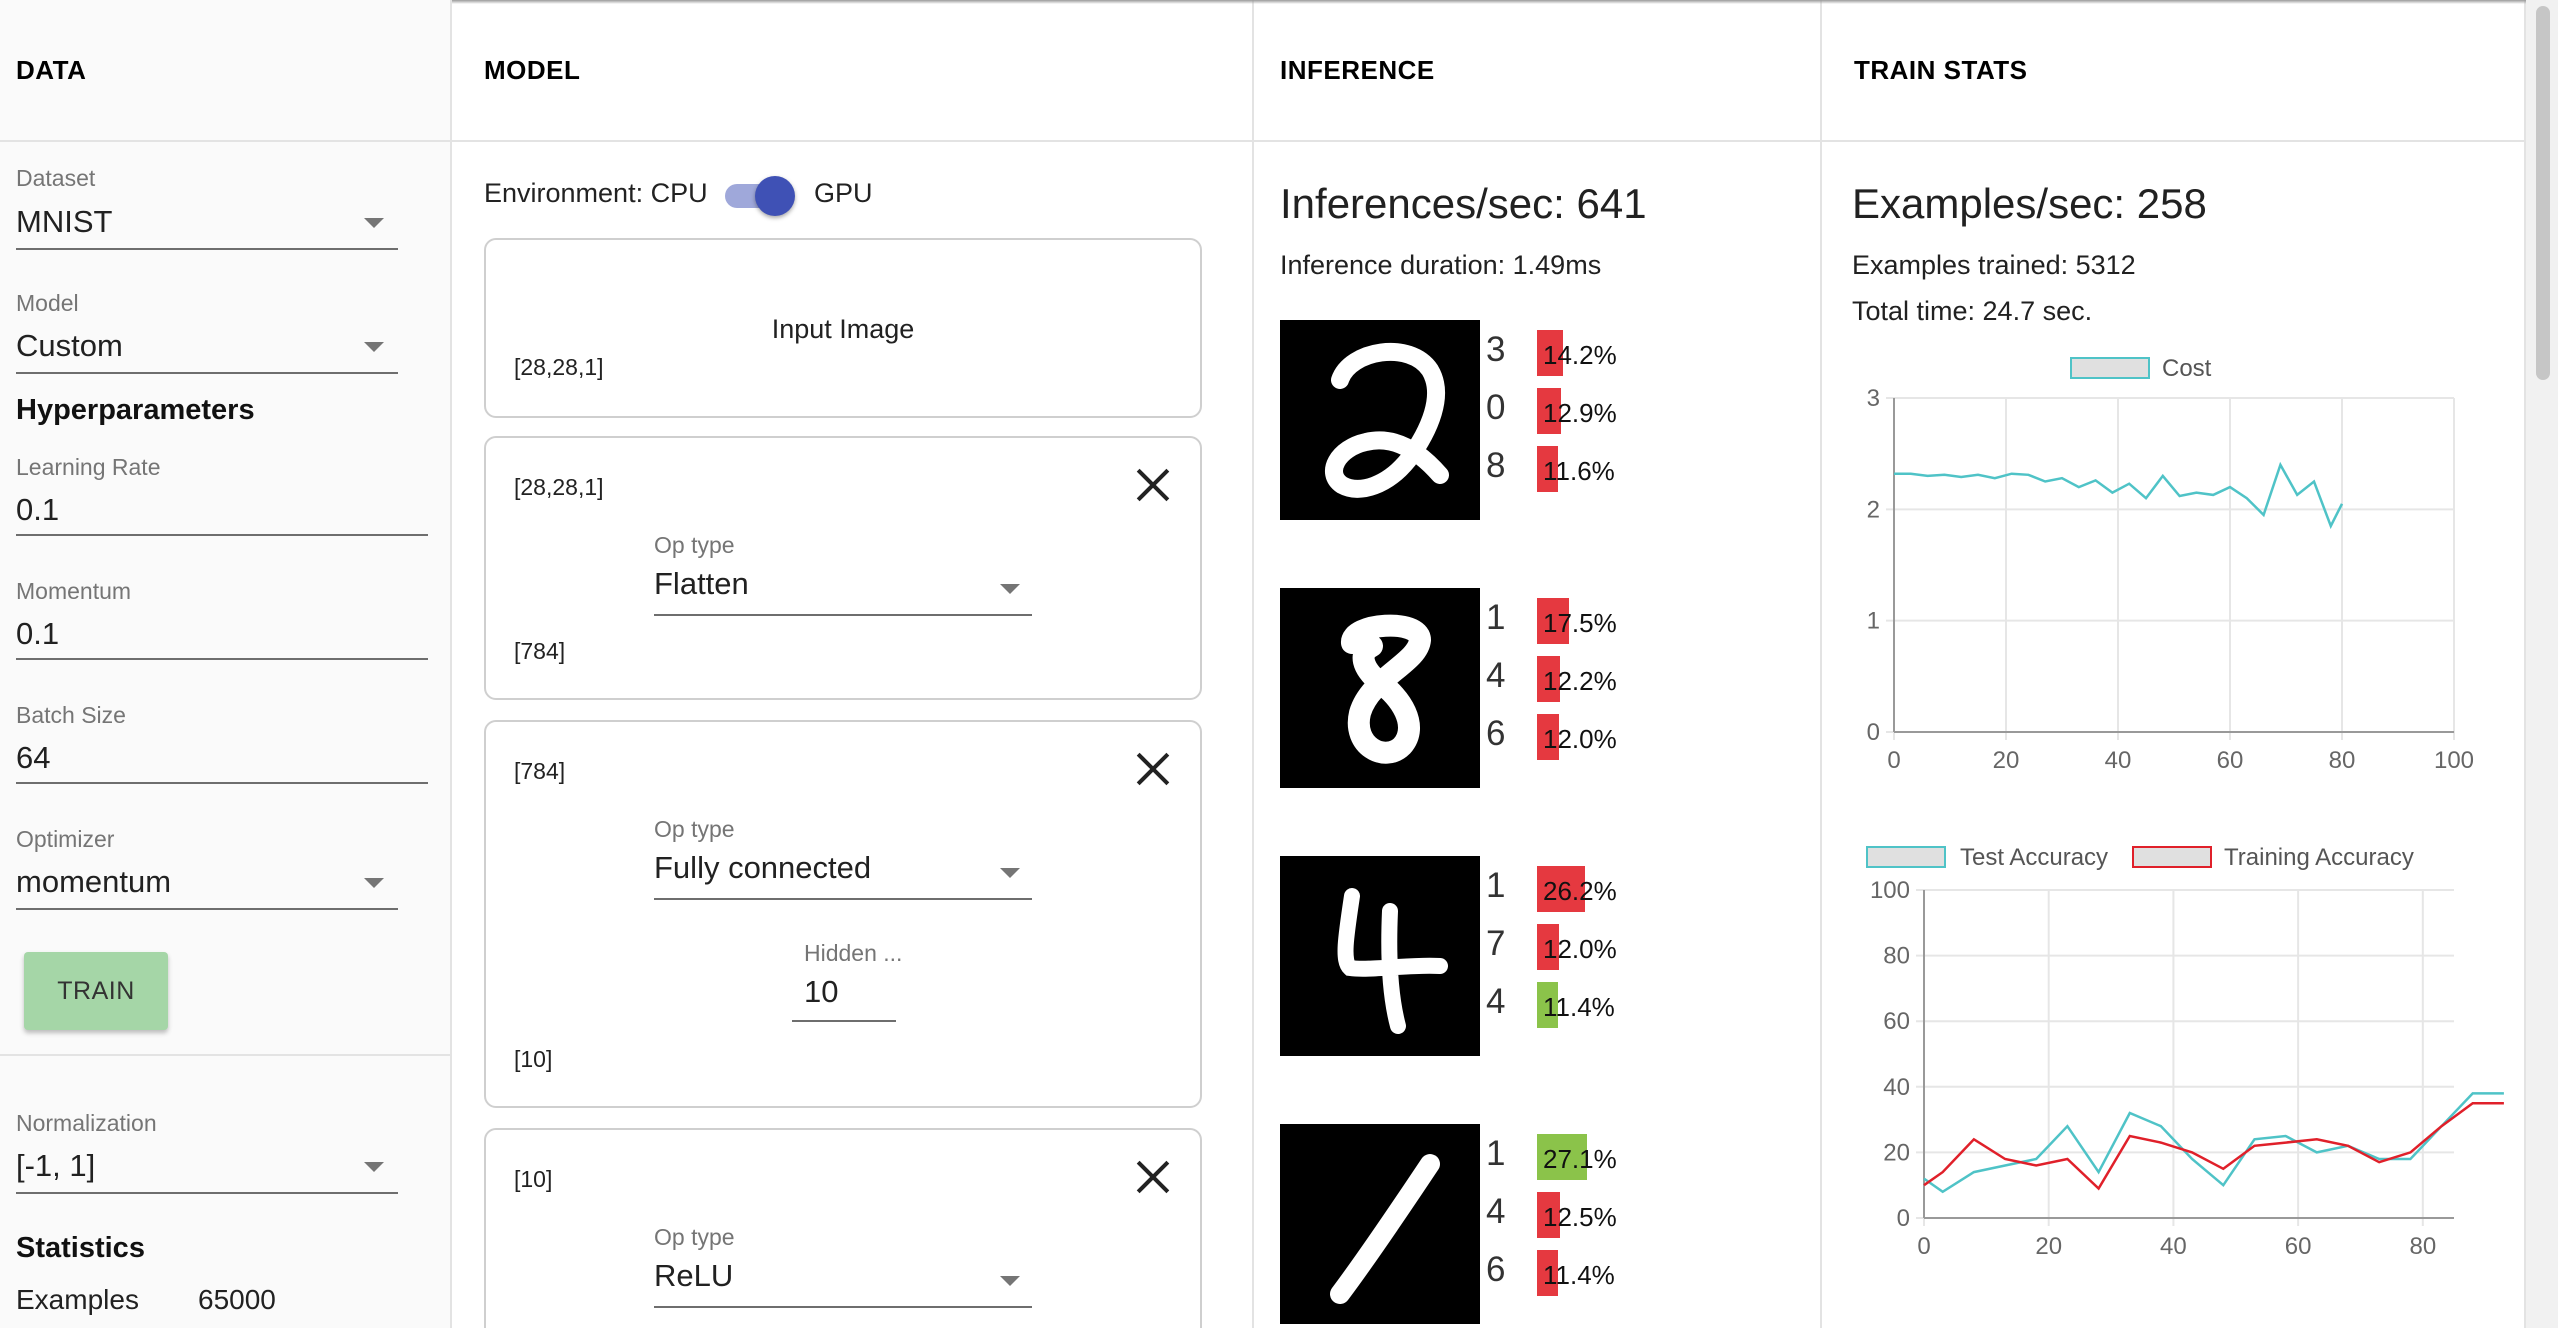 The width and height of the screenshot is (2558, 1328). Describe the element at coordinates (1580, 739) in the screenshot. I see `prediction-pct: 12.0%` at that location.